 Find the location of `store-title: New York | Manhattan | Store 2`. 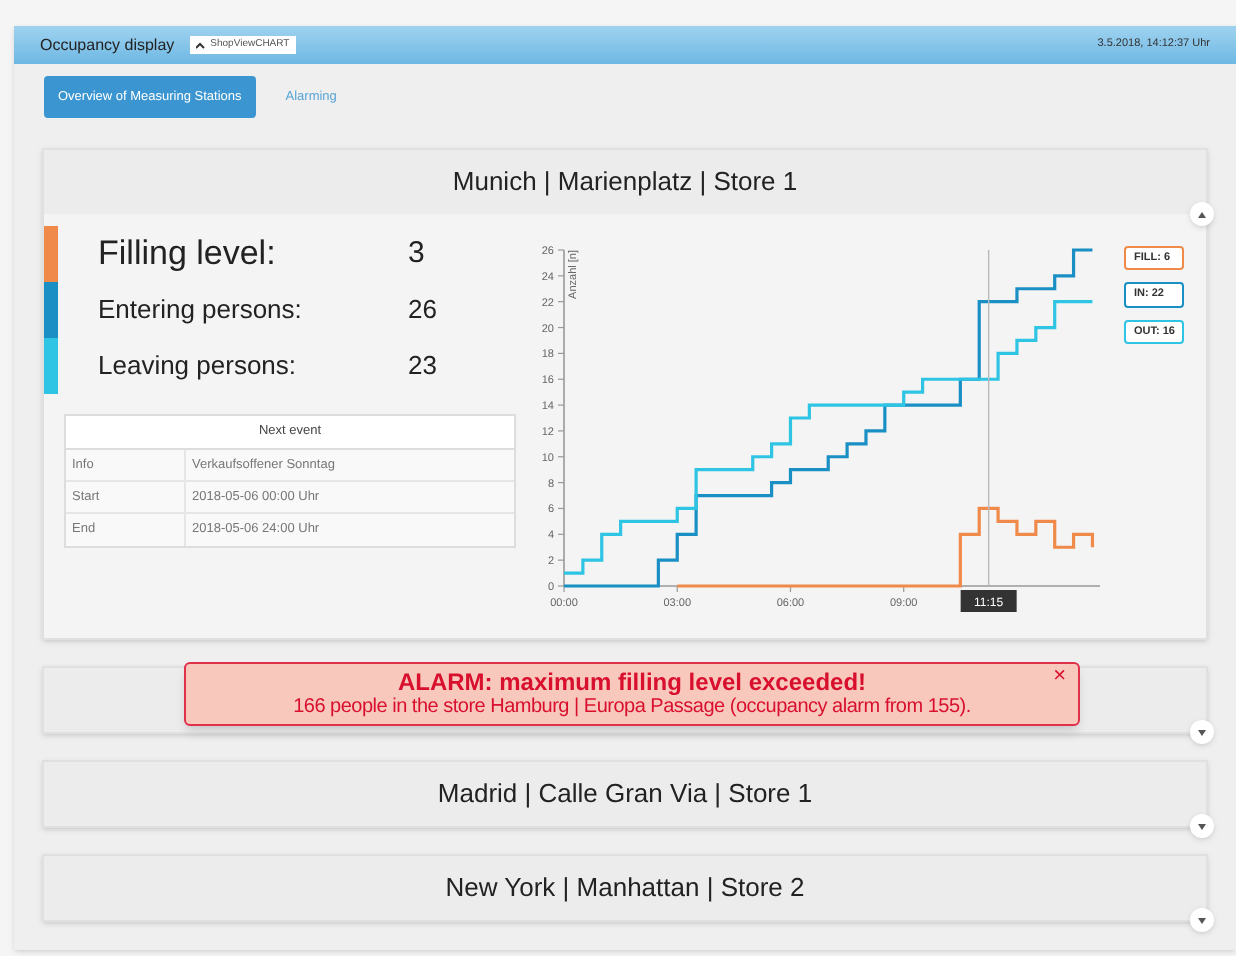

store-title: New York | Manhattan | Store 2 is located at coordinates (625, 888).